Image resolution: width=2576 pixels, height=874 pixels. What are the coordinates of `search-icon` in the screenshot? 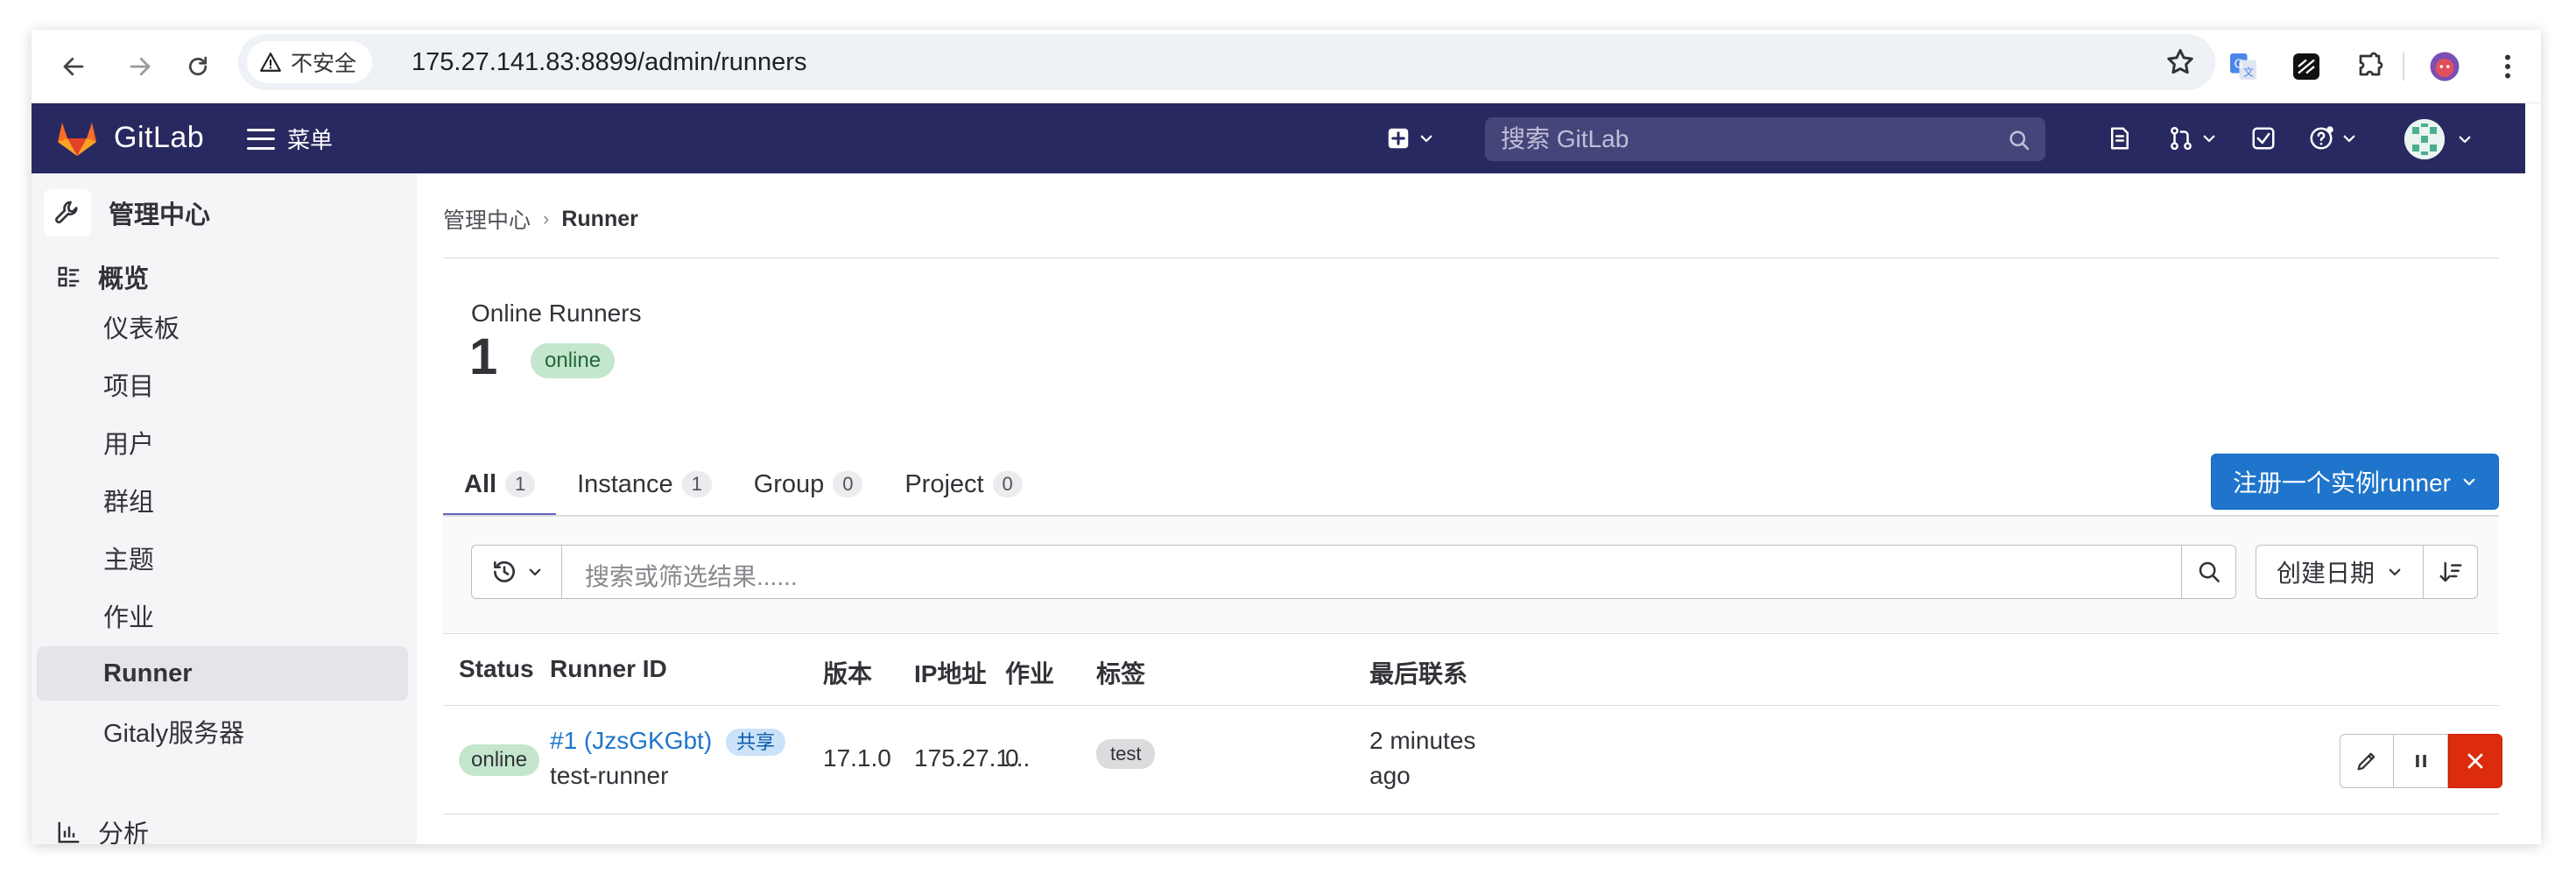 It's located at (2019, 140).